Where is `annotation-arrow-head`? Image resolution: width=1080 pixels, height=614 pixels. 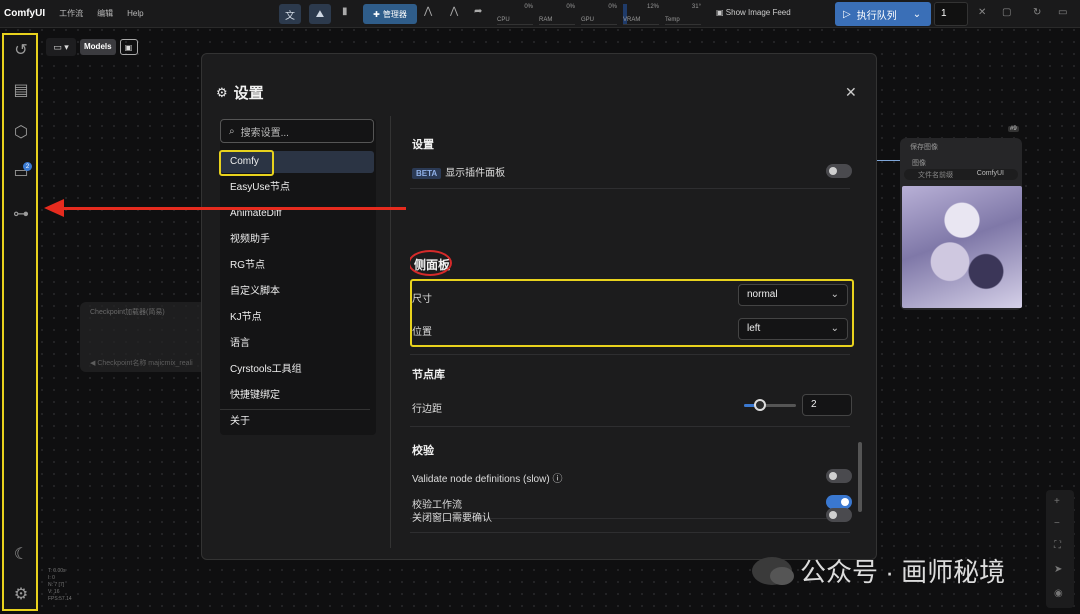 annotation-arrow-head is located at coordinates (54, 208).